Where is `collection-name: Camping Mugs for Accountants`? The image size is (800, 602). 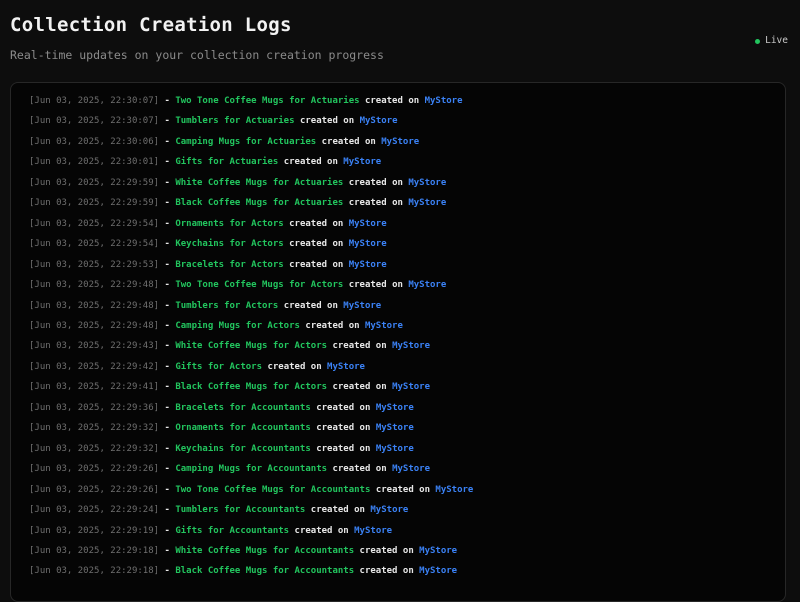
collection-name: Camping Mugs for Accountants is located at coordinates (251, 469).